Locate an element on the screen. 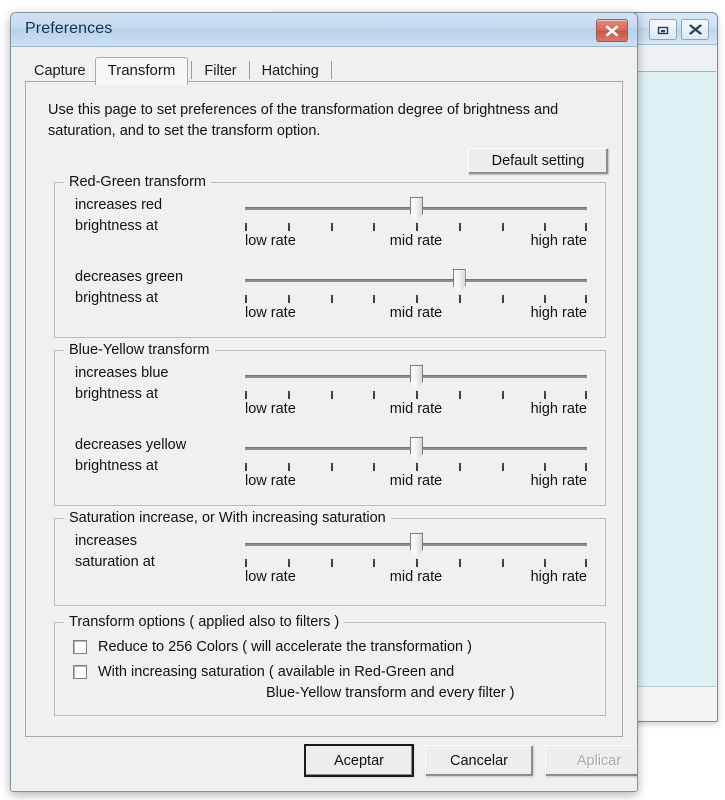 Image resolution: width=725 pixels, height=800 pixels. minimize-button is located at coordinates (663, 29).